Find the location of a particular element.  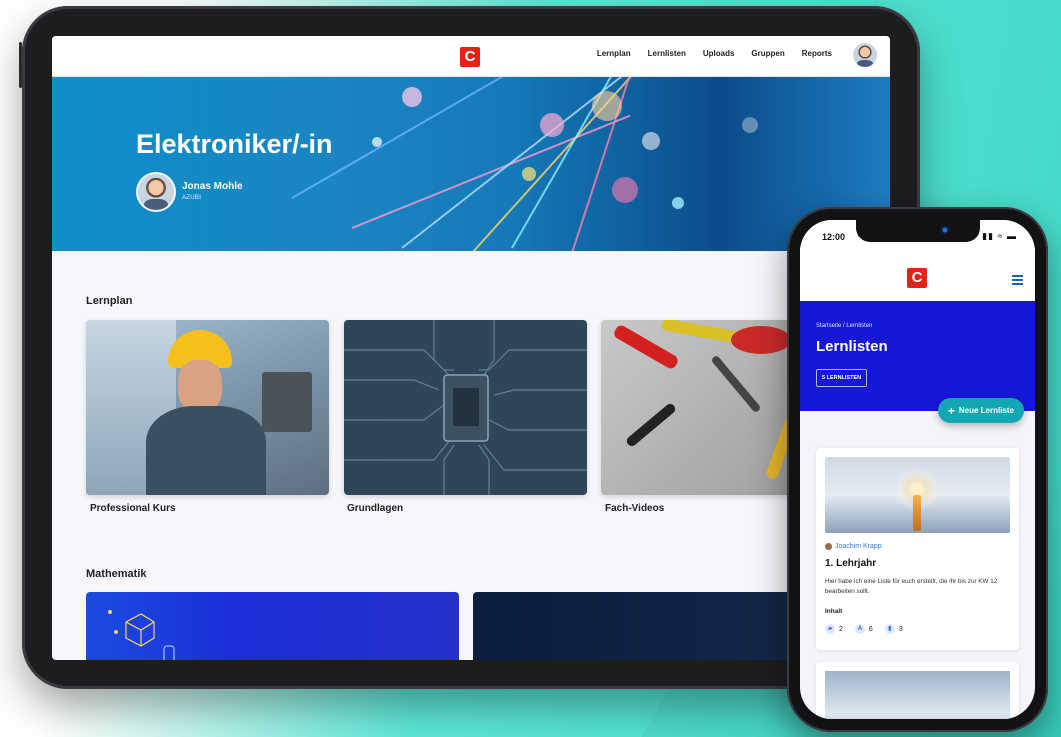

course-card-grundlagen is located at coordinates (465, 407).